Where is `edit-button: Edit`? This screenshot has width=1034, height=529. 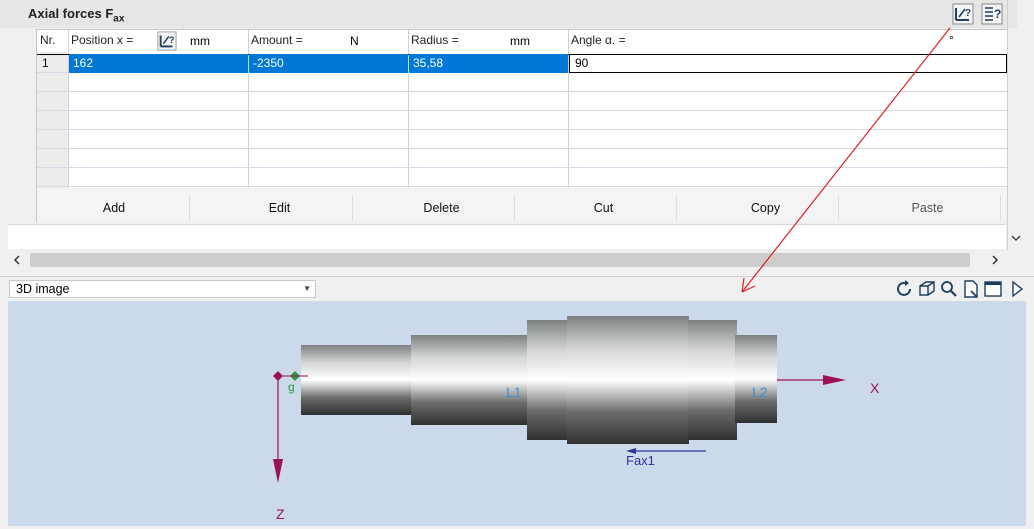
edit-button: Edit is located at coordinates (280, 208).